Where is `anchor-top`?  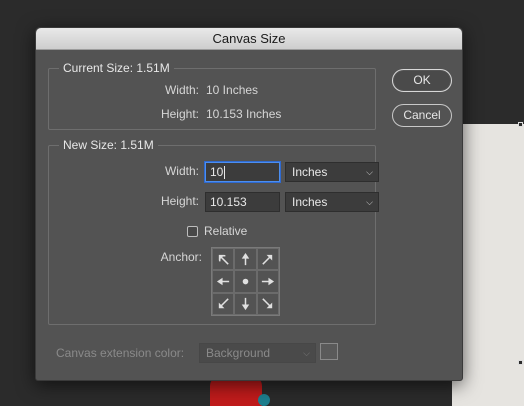
anchor-top is located at coordinates (245, 259).